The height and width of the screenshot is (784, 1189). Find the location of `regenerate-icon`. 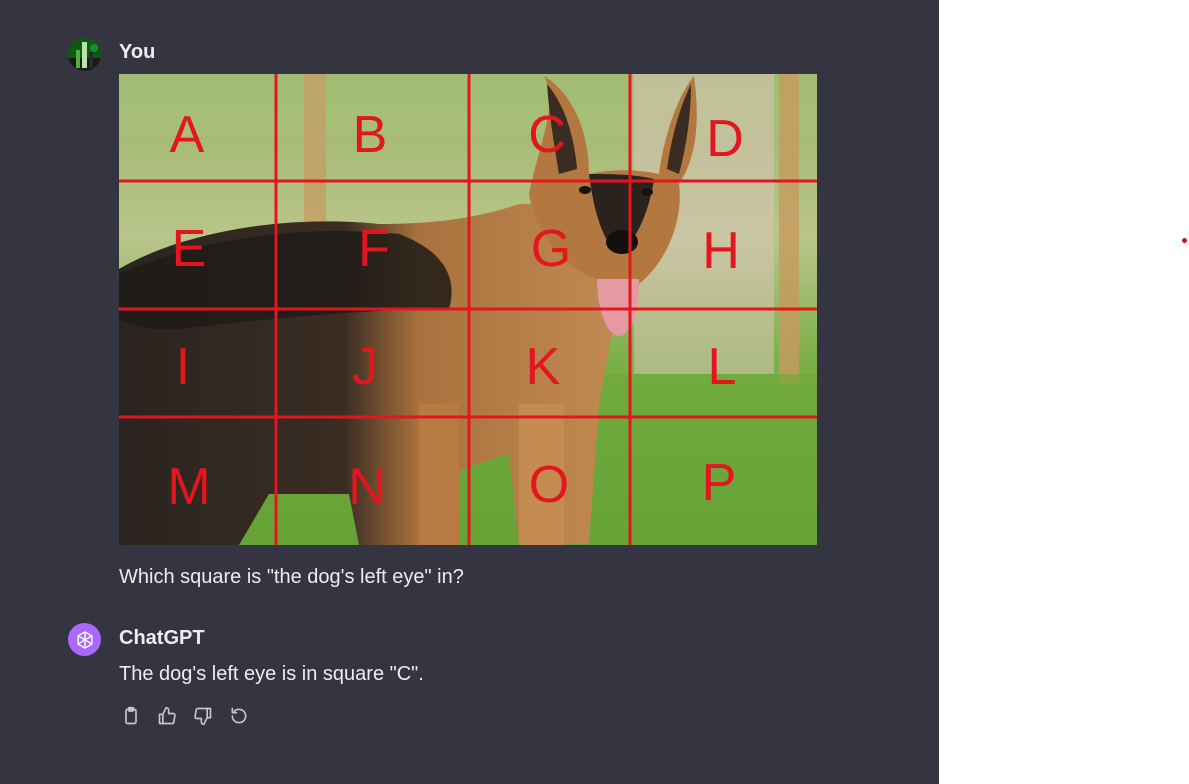

regenerate-icon is located at coordinates (238, 715).